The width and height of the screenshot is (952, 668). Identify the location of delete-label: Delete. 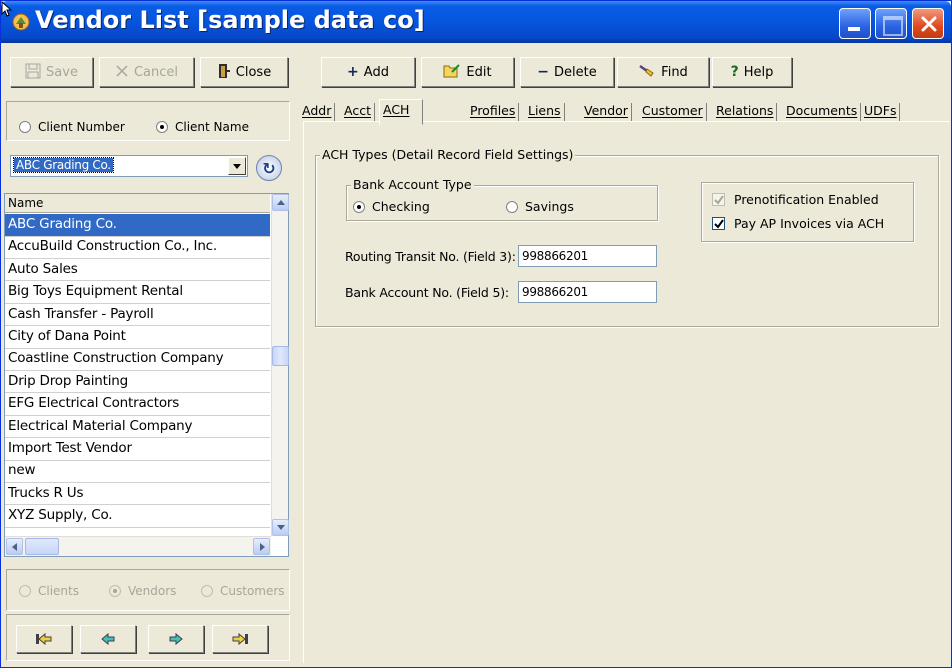
(575, 72).